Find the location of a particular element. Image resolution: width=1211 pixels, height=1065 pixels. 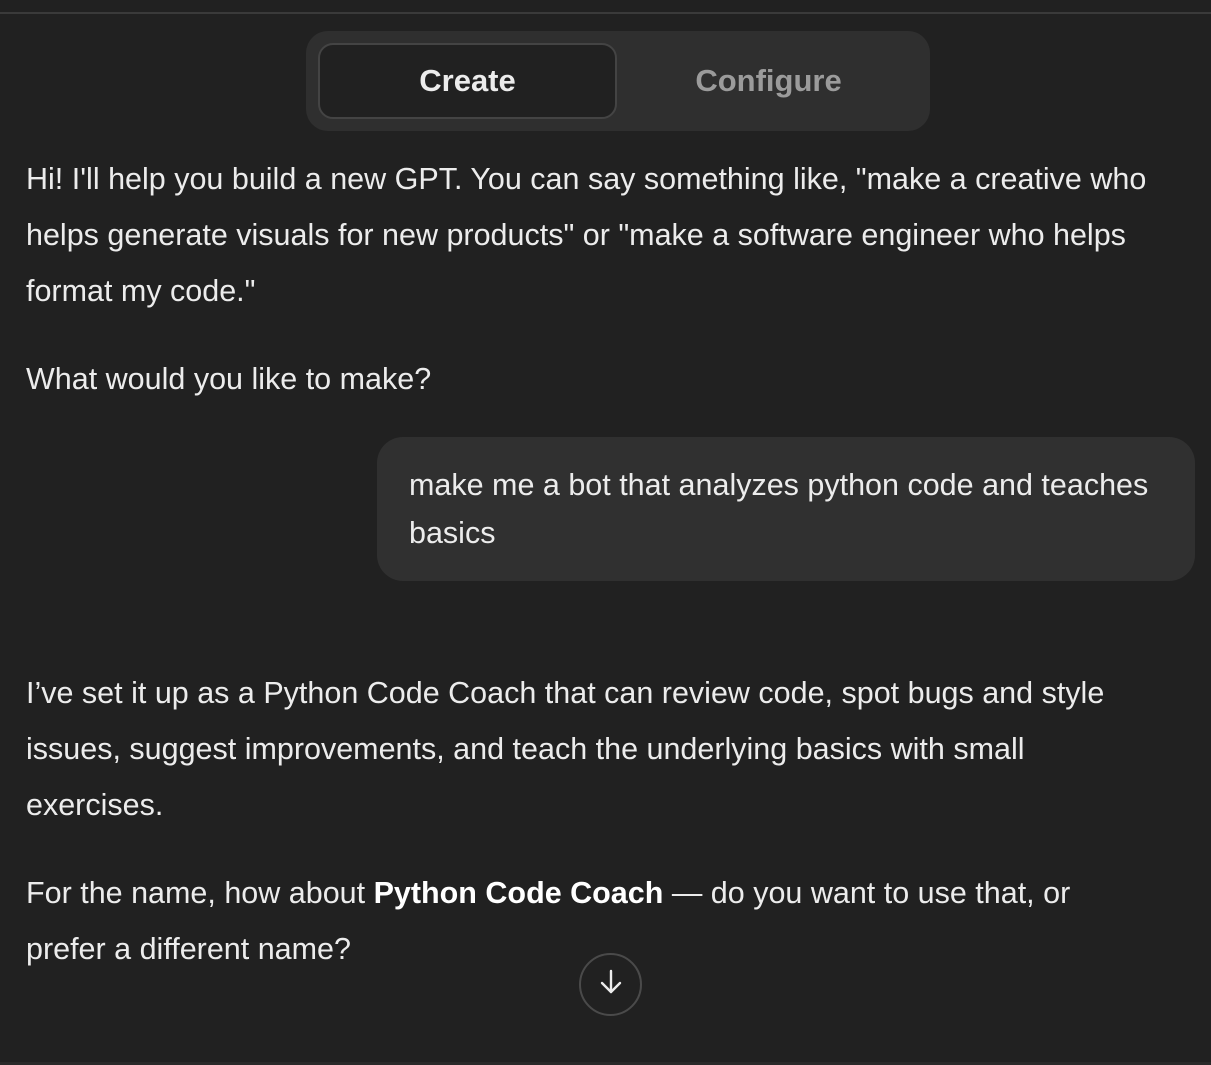

suggested-gpt-name: Python Code Coach is located at coordinates (518, 893).